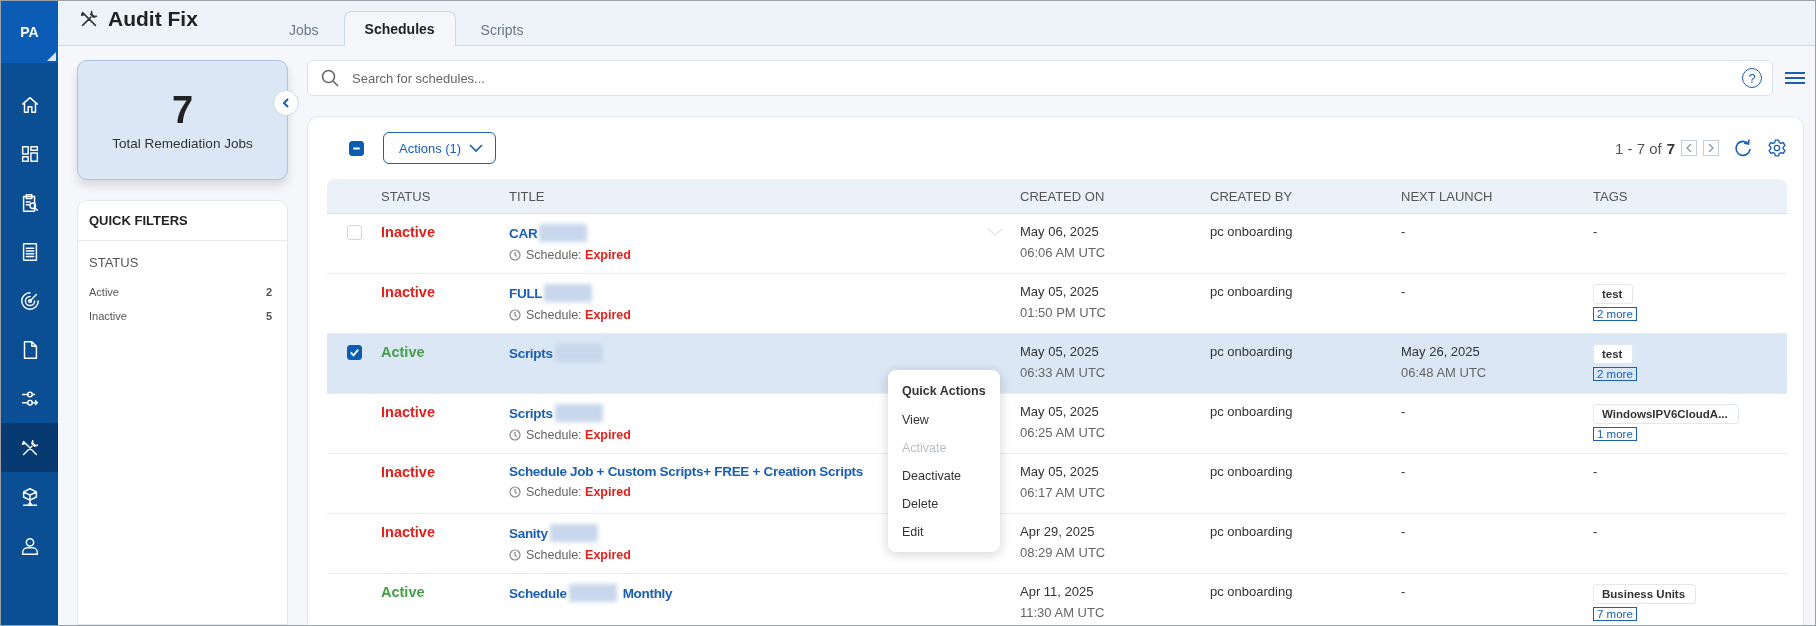 This screenshot has height=626, width=1816. What do you see at coordinates (1040, 78) in the screenshot?
I see `search-field: Search for schedules... ?` at bounding box center [1040, 78].